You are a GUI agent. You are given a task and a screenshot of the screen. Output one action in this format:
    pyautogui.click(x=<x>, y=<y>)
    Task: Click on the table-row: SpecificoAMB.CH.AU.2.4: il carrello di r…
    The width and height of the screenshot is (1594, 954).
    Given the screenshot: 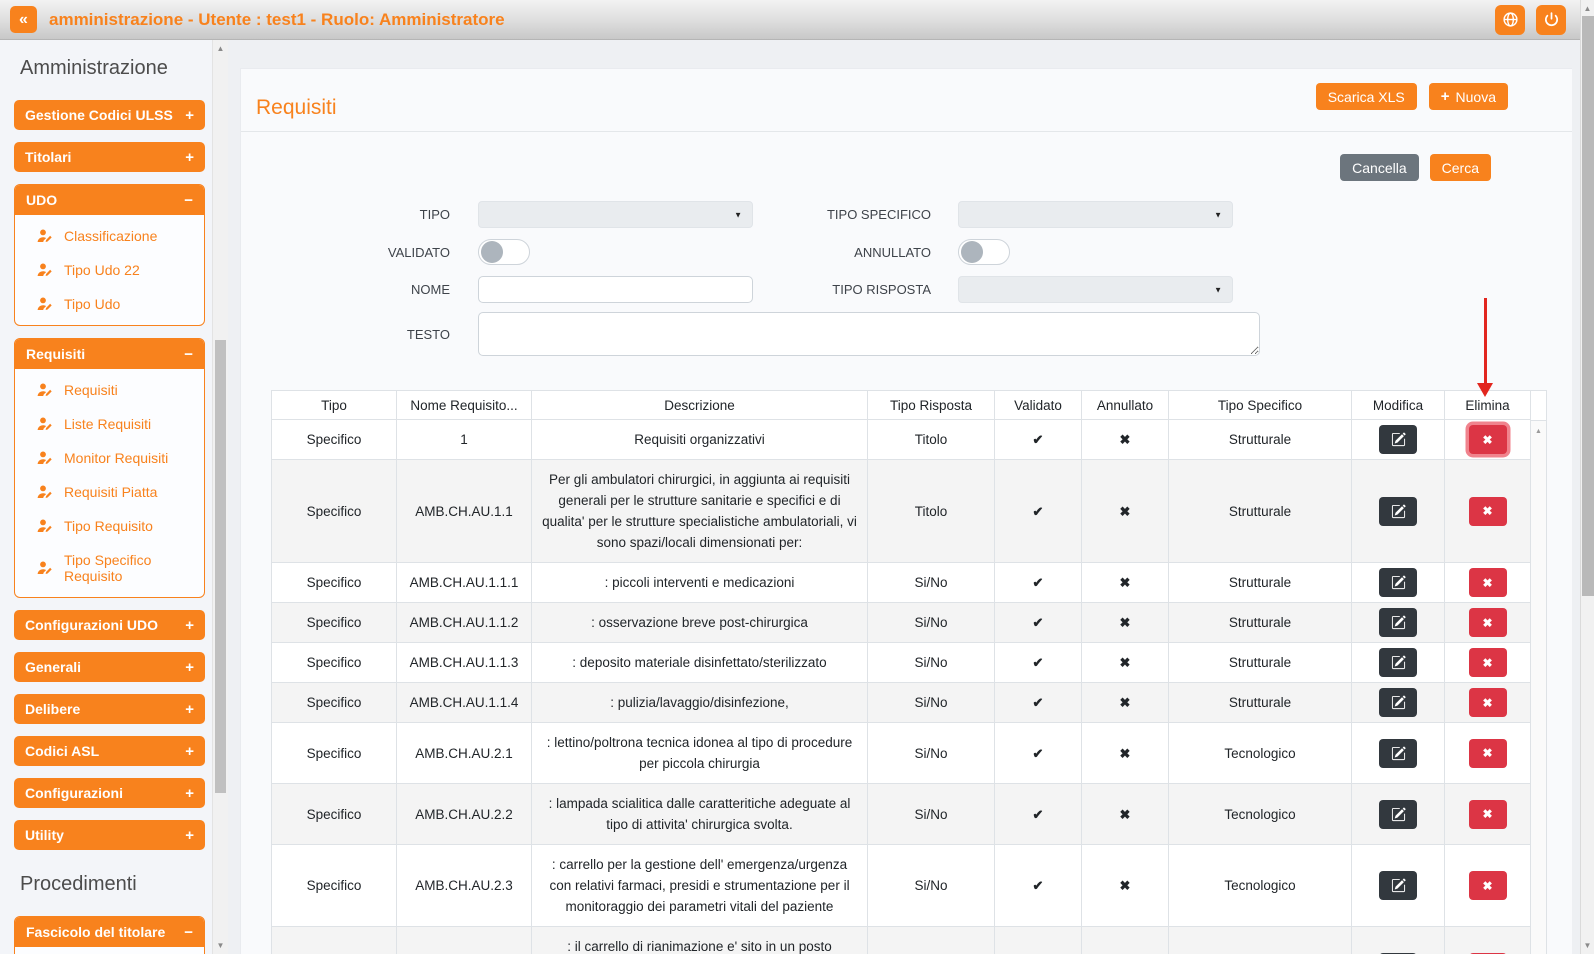 What is the action you would take?
    pyautogui.click(x=901, y=940)
    